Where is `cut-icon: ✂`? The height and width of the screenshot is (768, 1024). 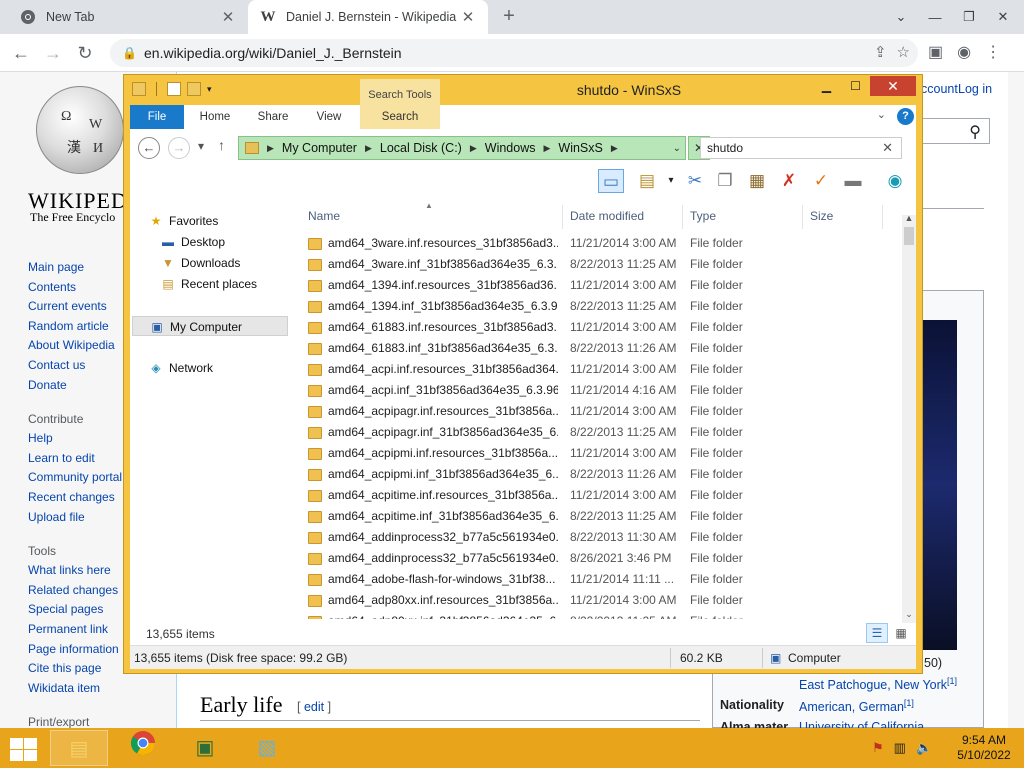 cut-icon: ✂ is located at coordinates (695, 181).